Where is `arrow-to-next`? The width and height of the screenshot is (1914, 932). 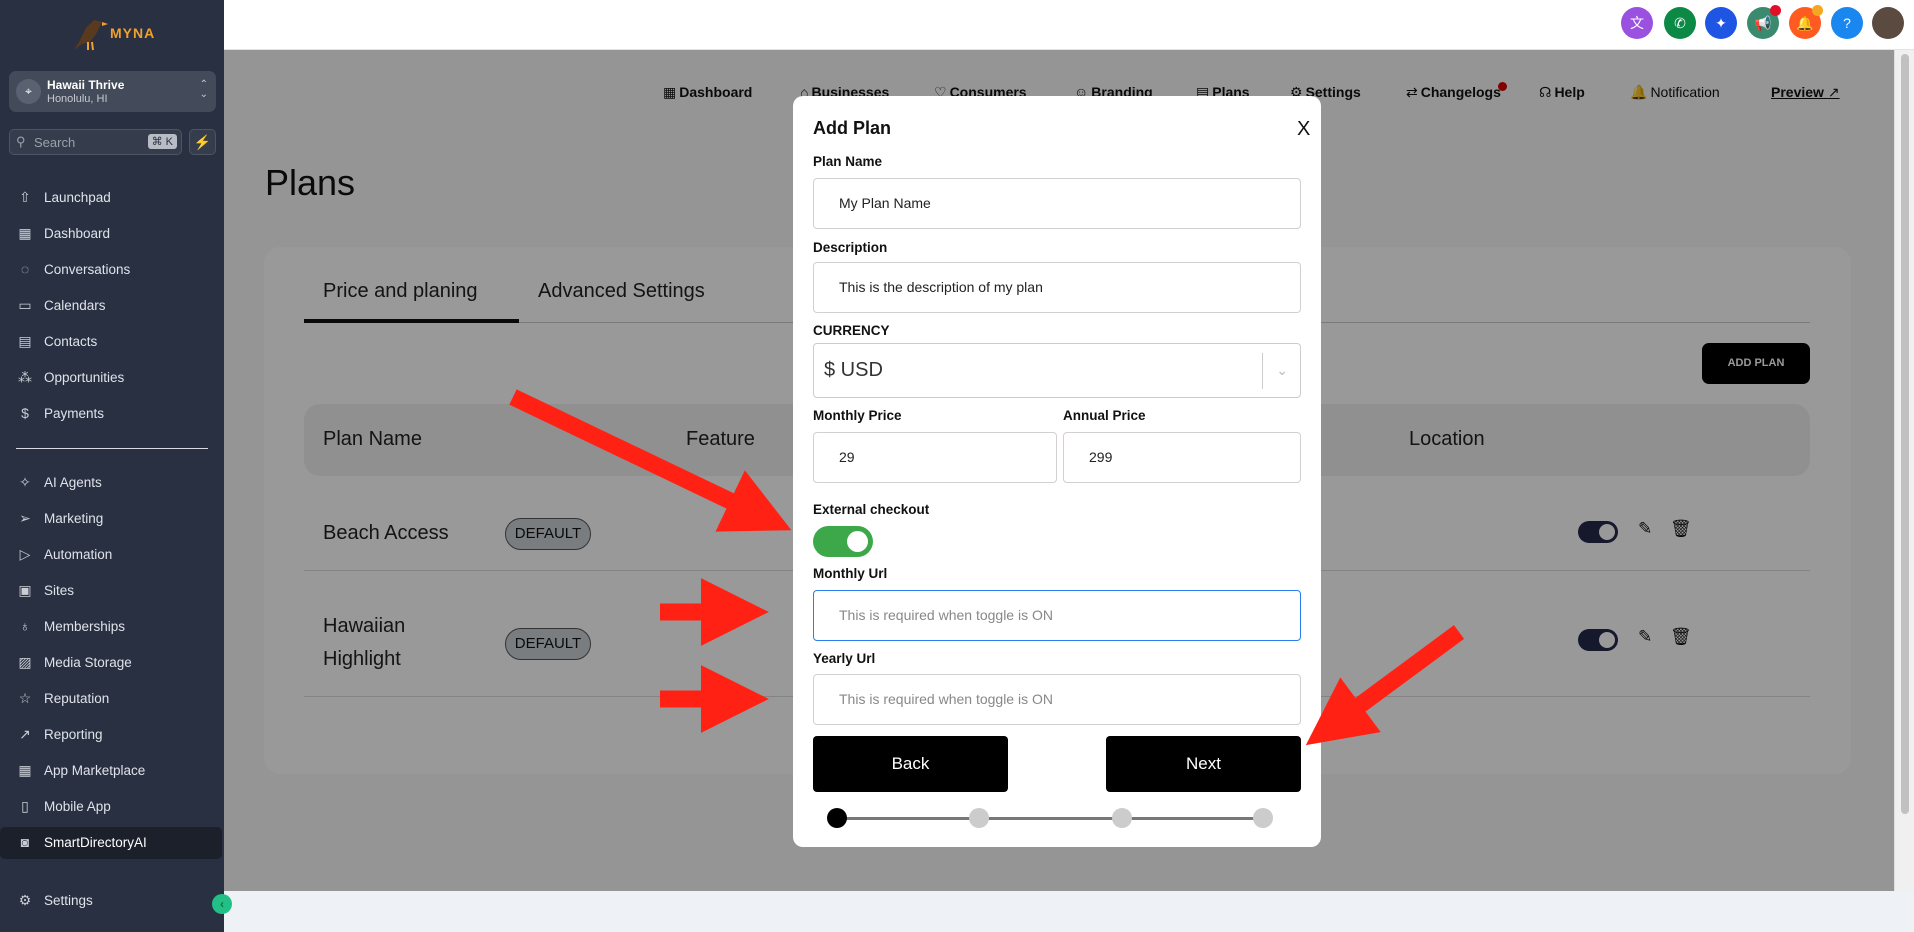 arrow-to-next is located at coordinates (1385, 685).